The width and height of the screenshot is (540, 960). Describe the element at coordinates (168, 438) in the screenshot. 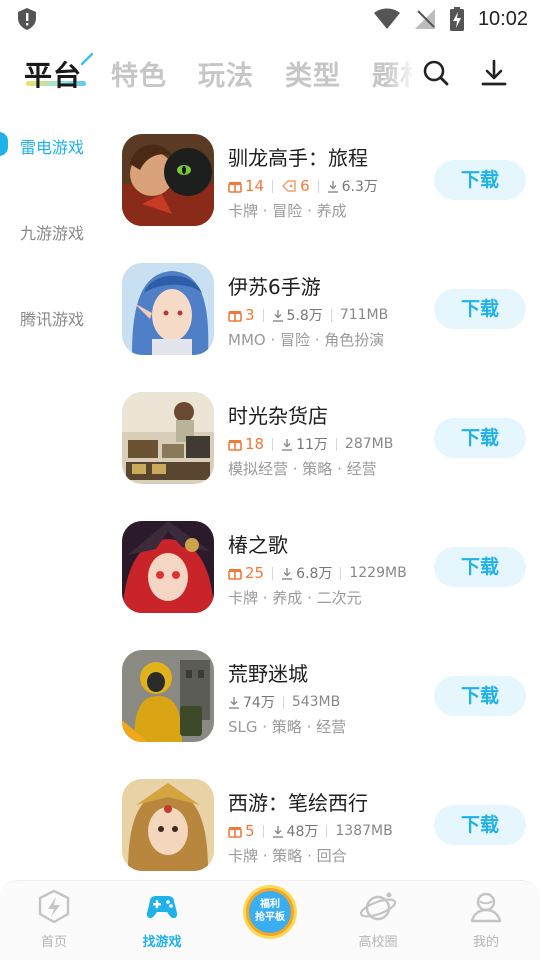

I see `game-icon-time-shop` at that location.